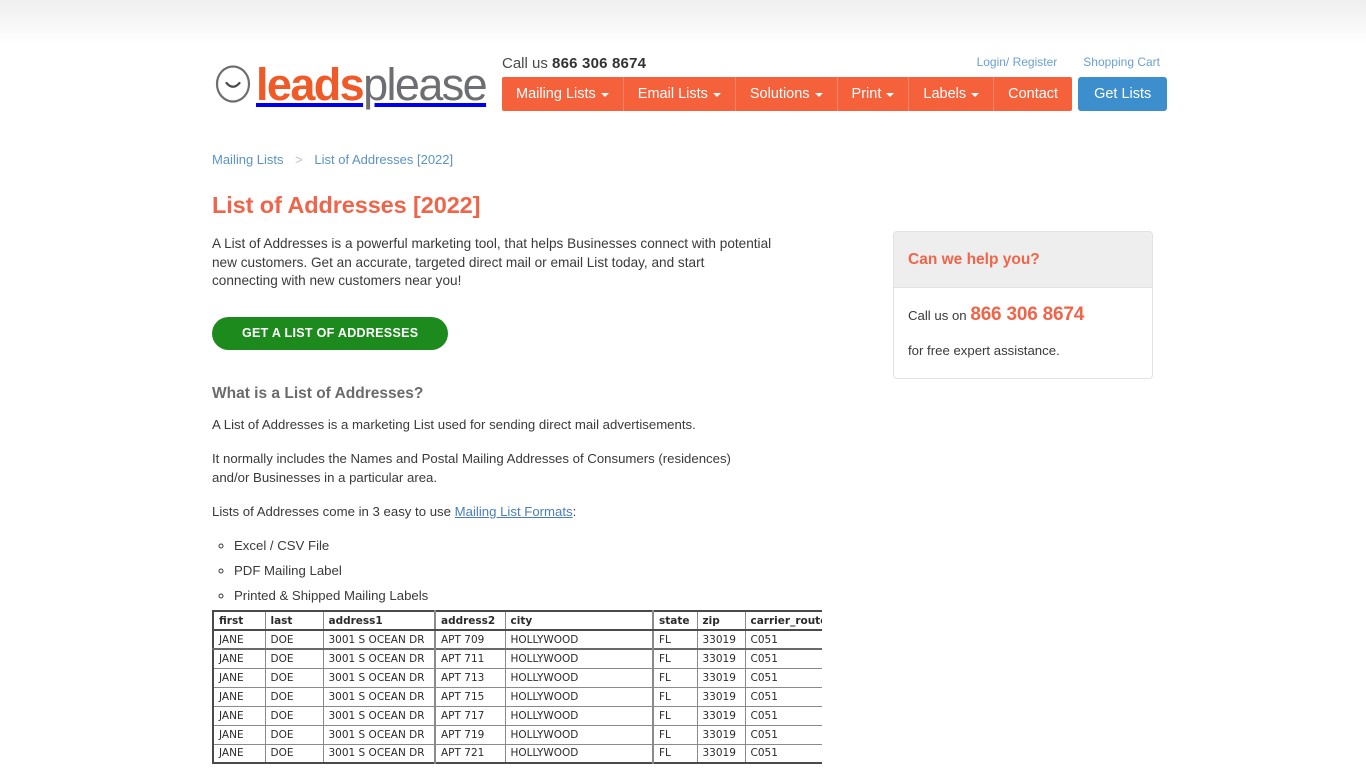 Image resolution: width=1366 pixels, height=768 pixels. I want to click on breadcrumb: Mailing Lists > List of Addresses [2022], so click(332, 159).